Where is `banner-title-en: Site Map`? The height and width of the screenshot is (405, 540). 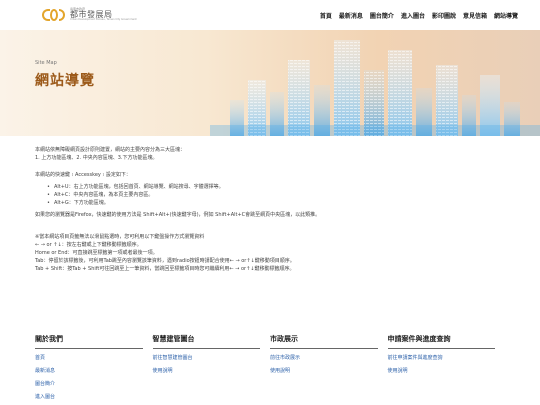 banner-title-en: Site Map is located at coordinates (46, 63).